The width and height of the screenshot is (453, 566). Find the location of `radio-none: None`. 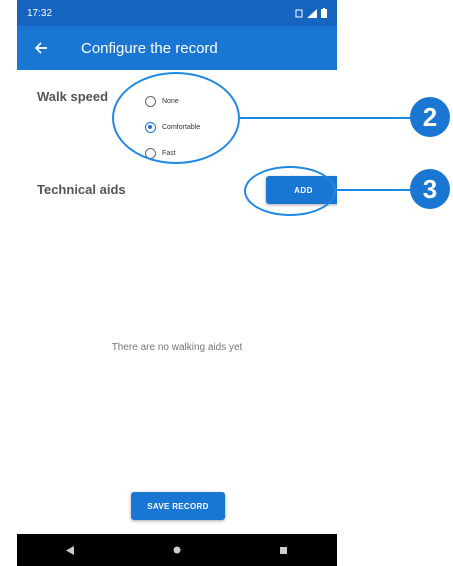

radio-none: None is located at coordinates (172, 101).